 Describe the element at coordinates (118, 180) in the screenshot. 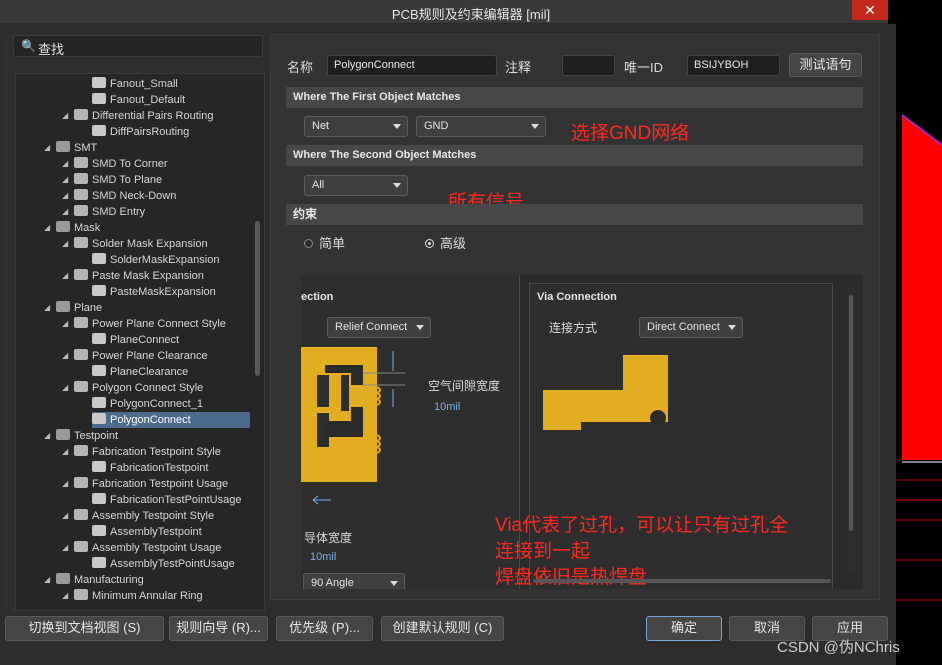

I see `tree-item: SMD To Plane` at that location.